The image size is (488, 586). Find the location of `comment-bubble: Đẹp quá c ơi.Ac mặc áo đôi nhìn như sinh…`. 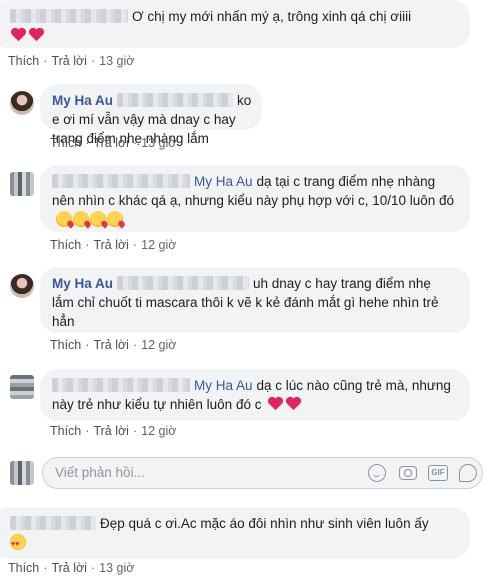

comment-bubble: Đẹp quá c ơi.Ac mặc áo đôi nhìn như sinh… is located at coordinates (235, 533).